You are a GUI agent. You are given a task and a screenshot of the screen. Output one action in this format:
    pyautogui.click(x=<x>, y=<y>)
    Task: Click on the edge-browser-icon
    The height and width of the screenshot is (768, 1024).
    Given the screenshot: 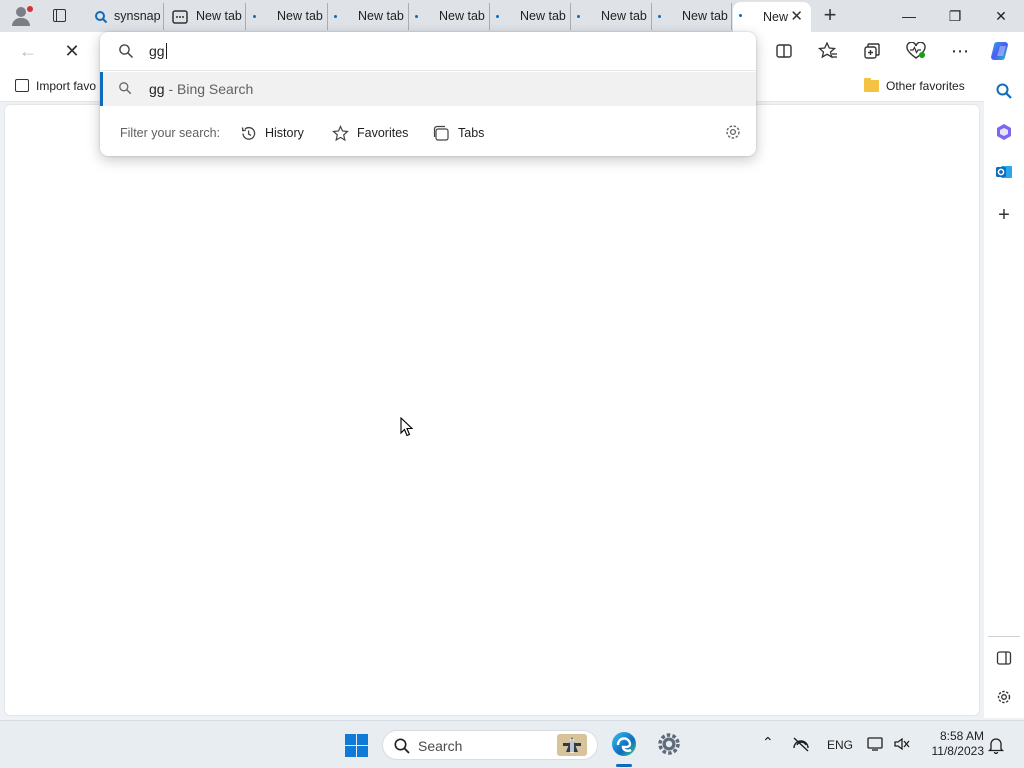 What is the action you would take?
    pyautogui.click(x=624, y=744)
    